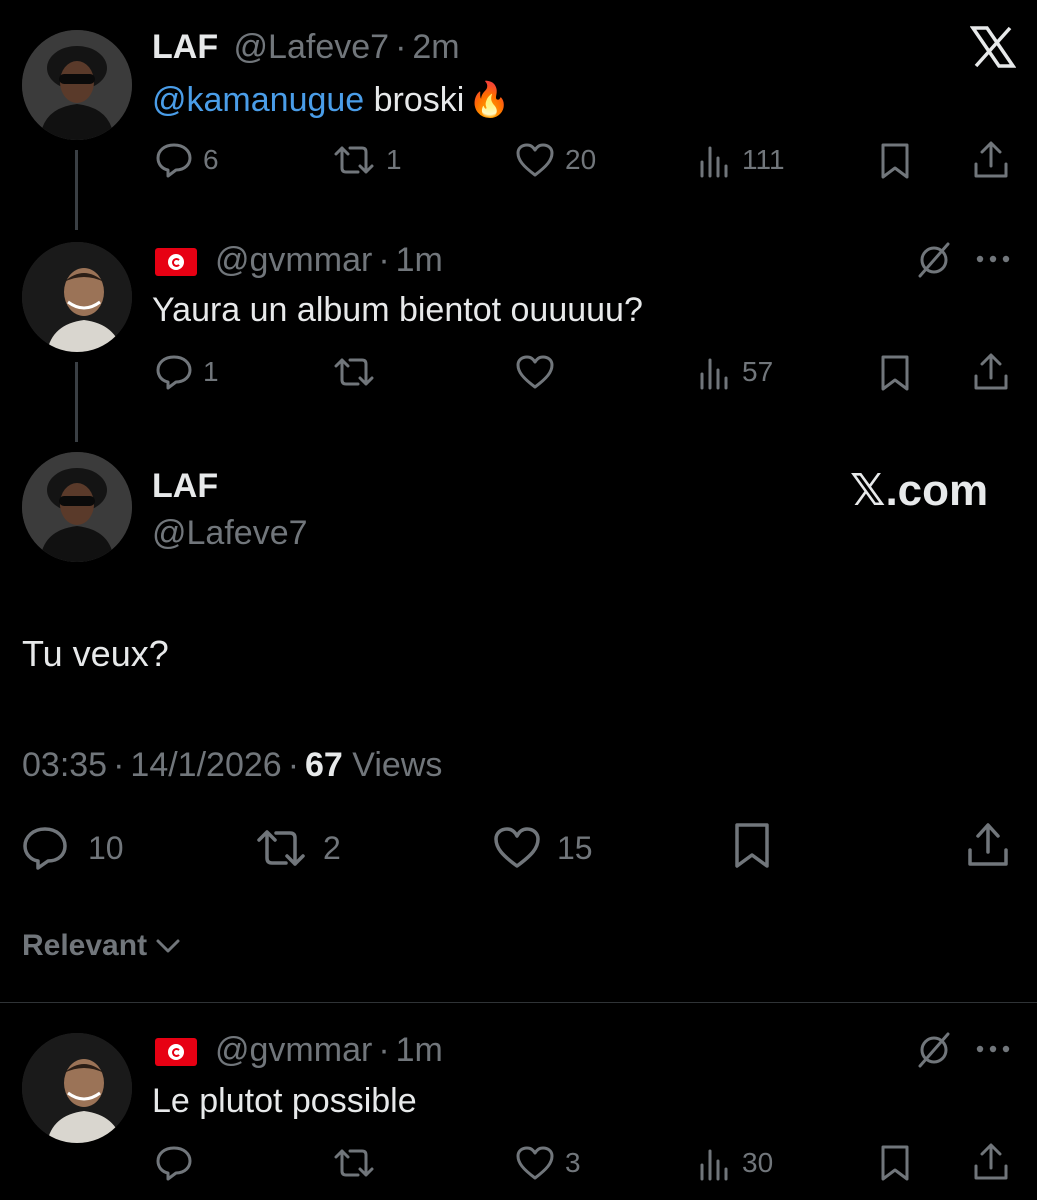 Image resolution: width=1037 pixels, height=1200 pixels. I want to click on repost-button: 2, so click(298, 848).